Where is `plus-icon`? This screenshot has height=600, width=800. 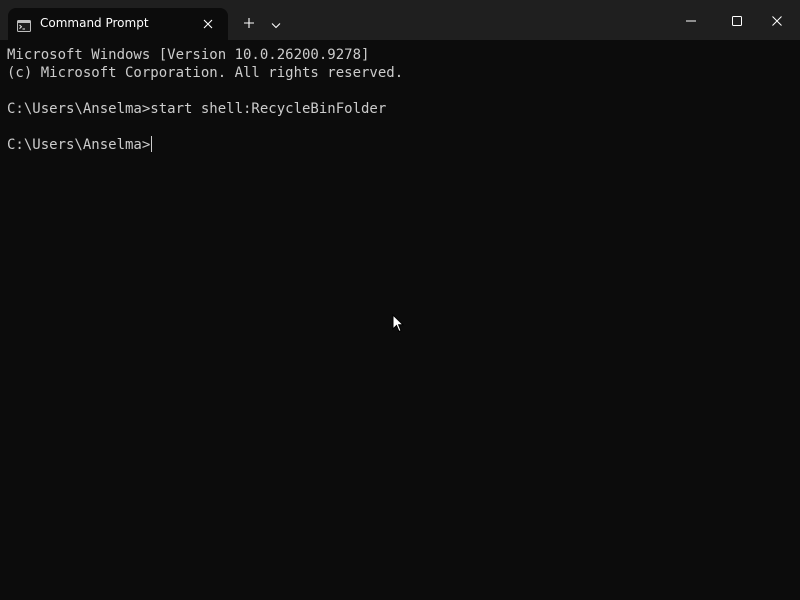
plus-icon is located at coordinates (249, 23).